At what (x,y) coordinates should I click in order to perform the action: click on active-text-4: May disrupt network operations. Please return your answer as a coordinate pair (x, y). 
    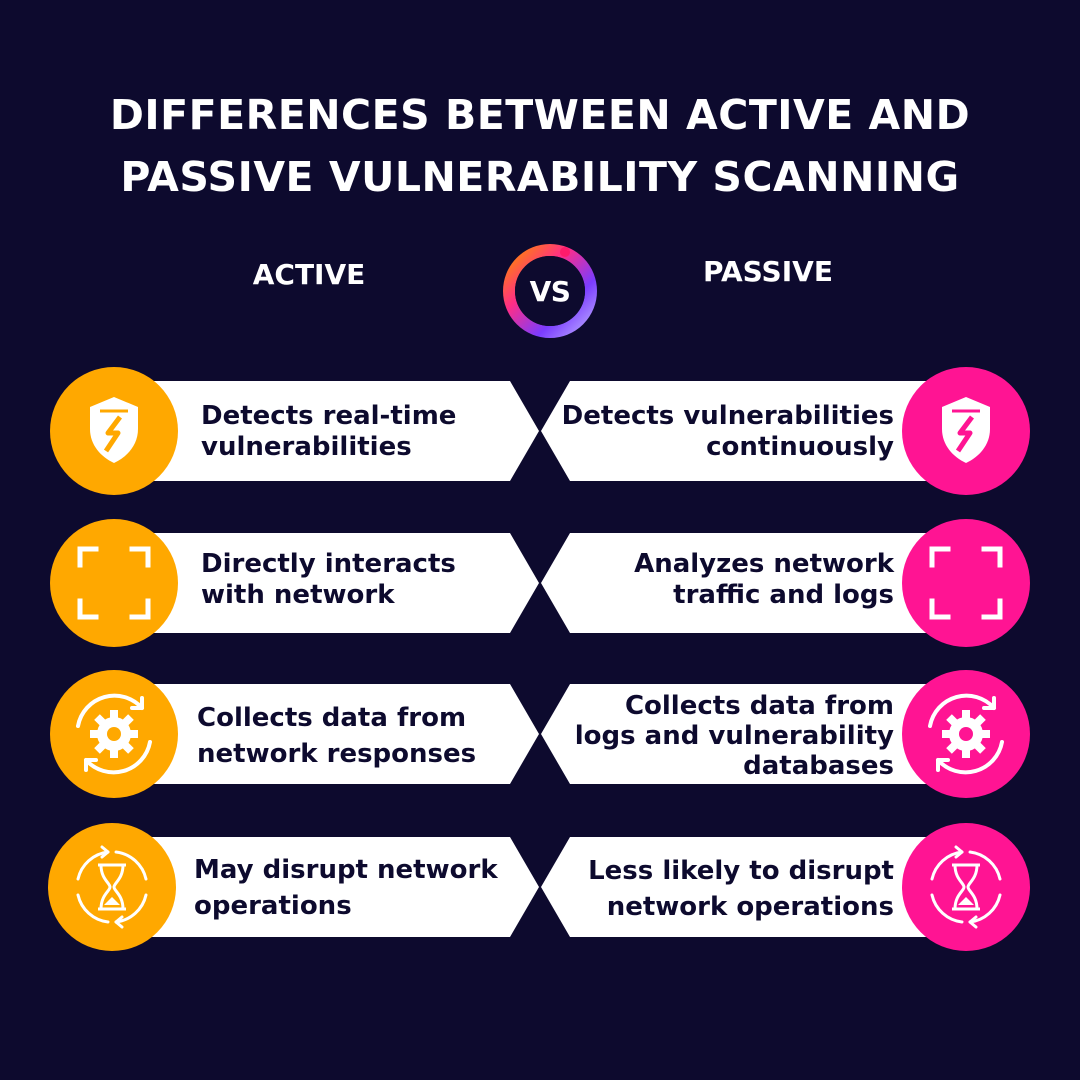
    Looking at the image, I should click on (346, 888).